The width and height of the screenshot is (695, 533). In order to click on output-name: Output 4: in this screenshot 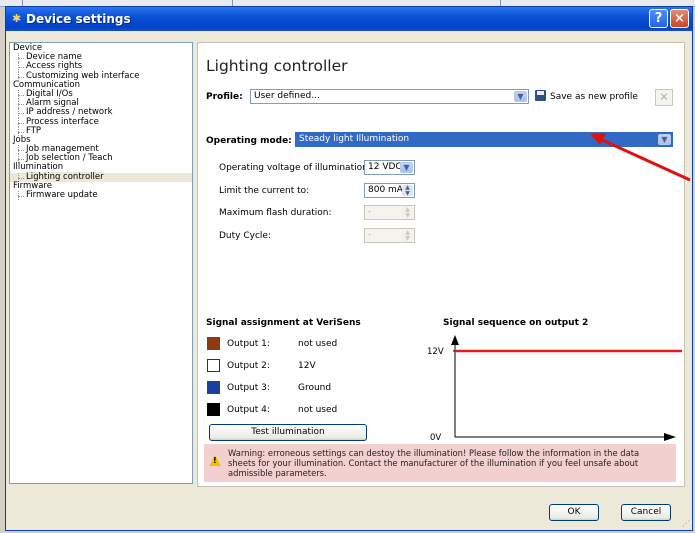, I will do `click(248, 410)`.